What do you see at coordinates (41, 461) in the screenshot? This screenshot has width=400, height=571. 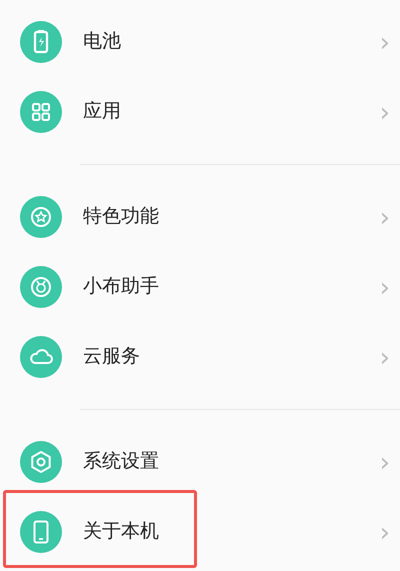 I see `settings-icon` at bounding box center [41, 461].